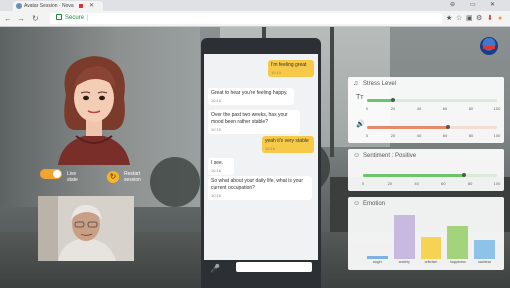 The width and height of the screenshot is (510, 288). Describe the element at coordinates (490, 18) in the screenshot. I see `download-icon: ⬇` at that location.